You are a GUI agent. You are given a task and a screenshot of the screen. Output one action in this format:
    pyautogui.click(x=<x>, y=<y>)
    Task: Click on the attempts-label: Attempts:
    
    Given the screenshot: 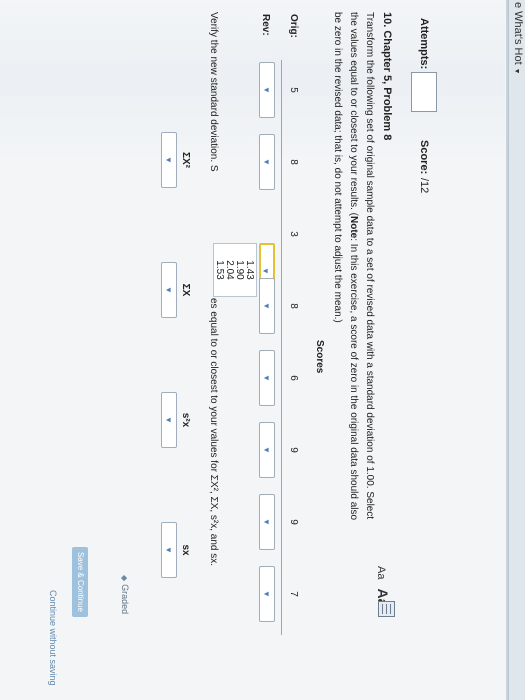 What is the action you would take?
    pyautogui.click(x=424, y=44)
    